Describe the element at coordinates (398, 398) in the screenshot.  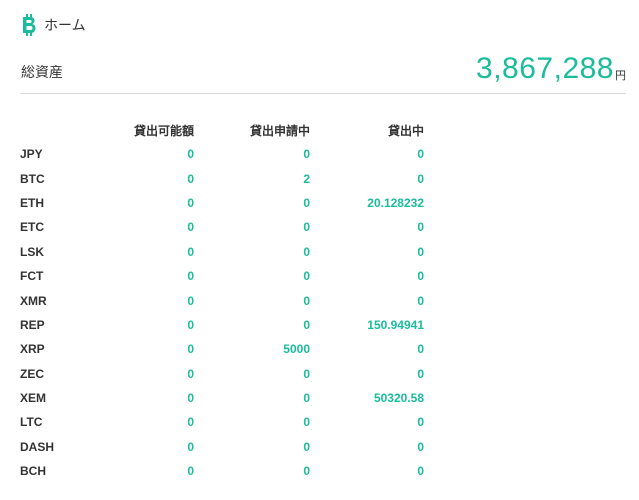
I see `lent-amount: 50320.58` at that location.